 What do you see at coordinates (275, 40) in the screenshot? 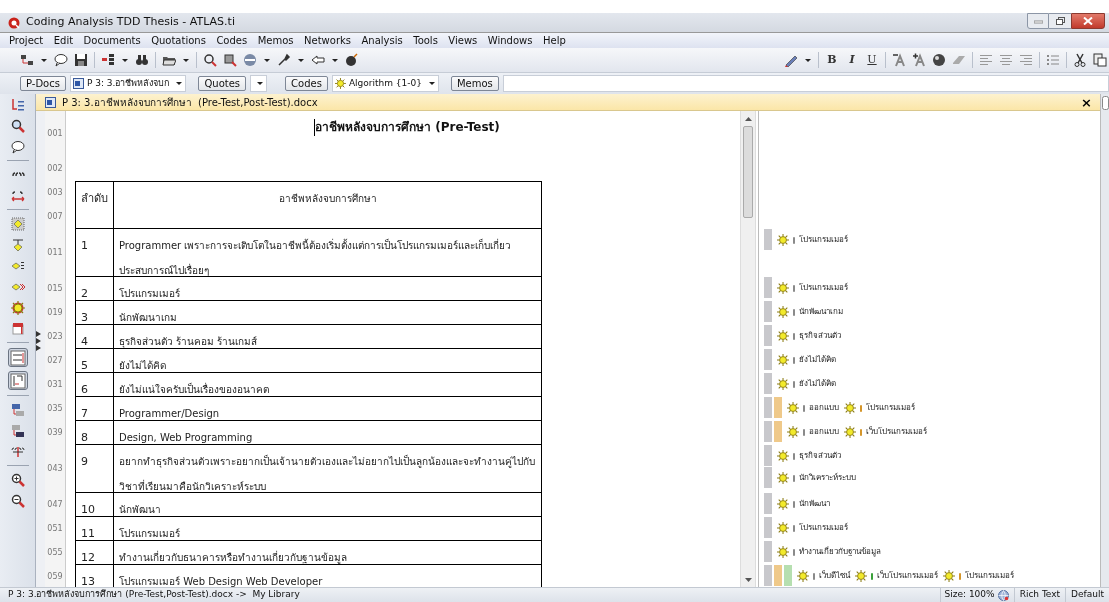
I see `menu-item: Memos` at bounding box center [275, 40].